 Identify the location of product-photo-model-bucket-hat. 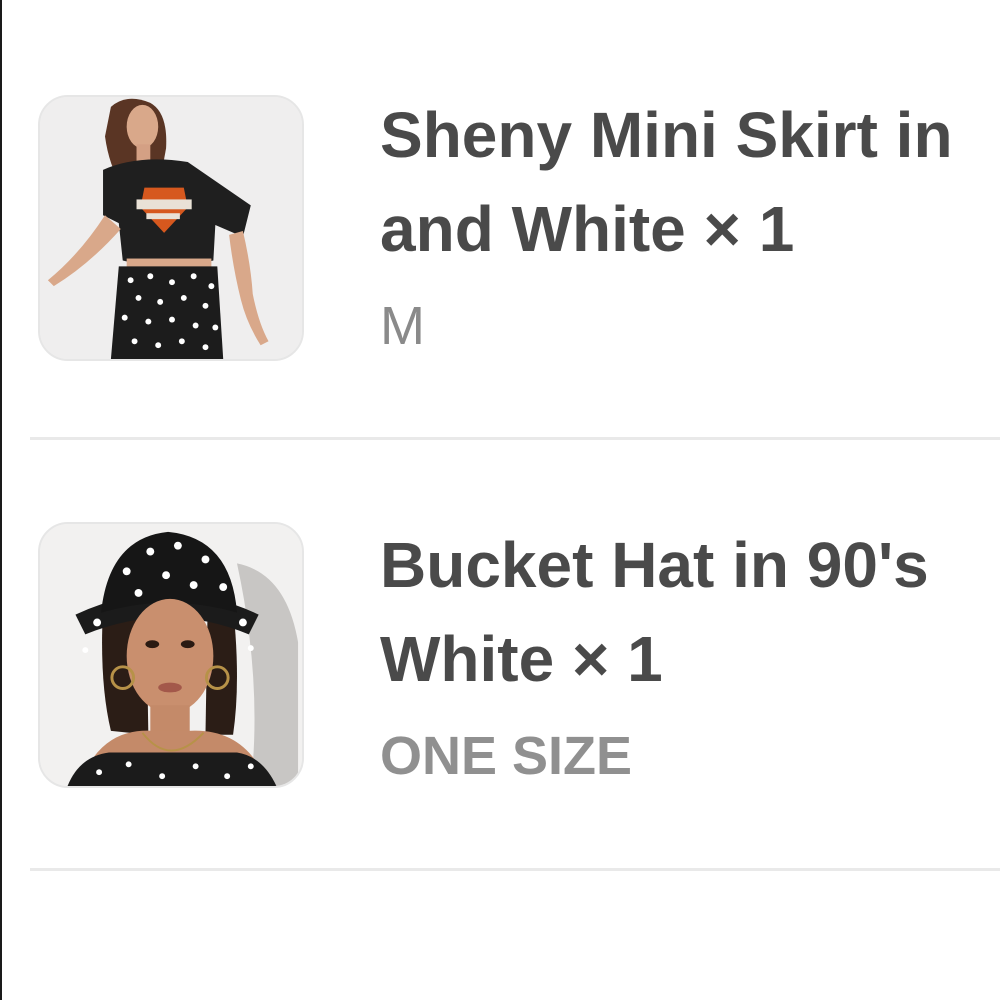
(171, 655).